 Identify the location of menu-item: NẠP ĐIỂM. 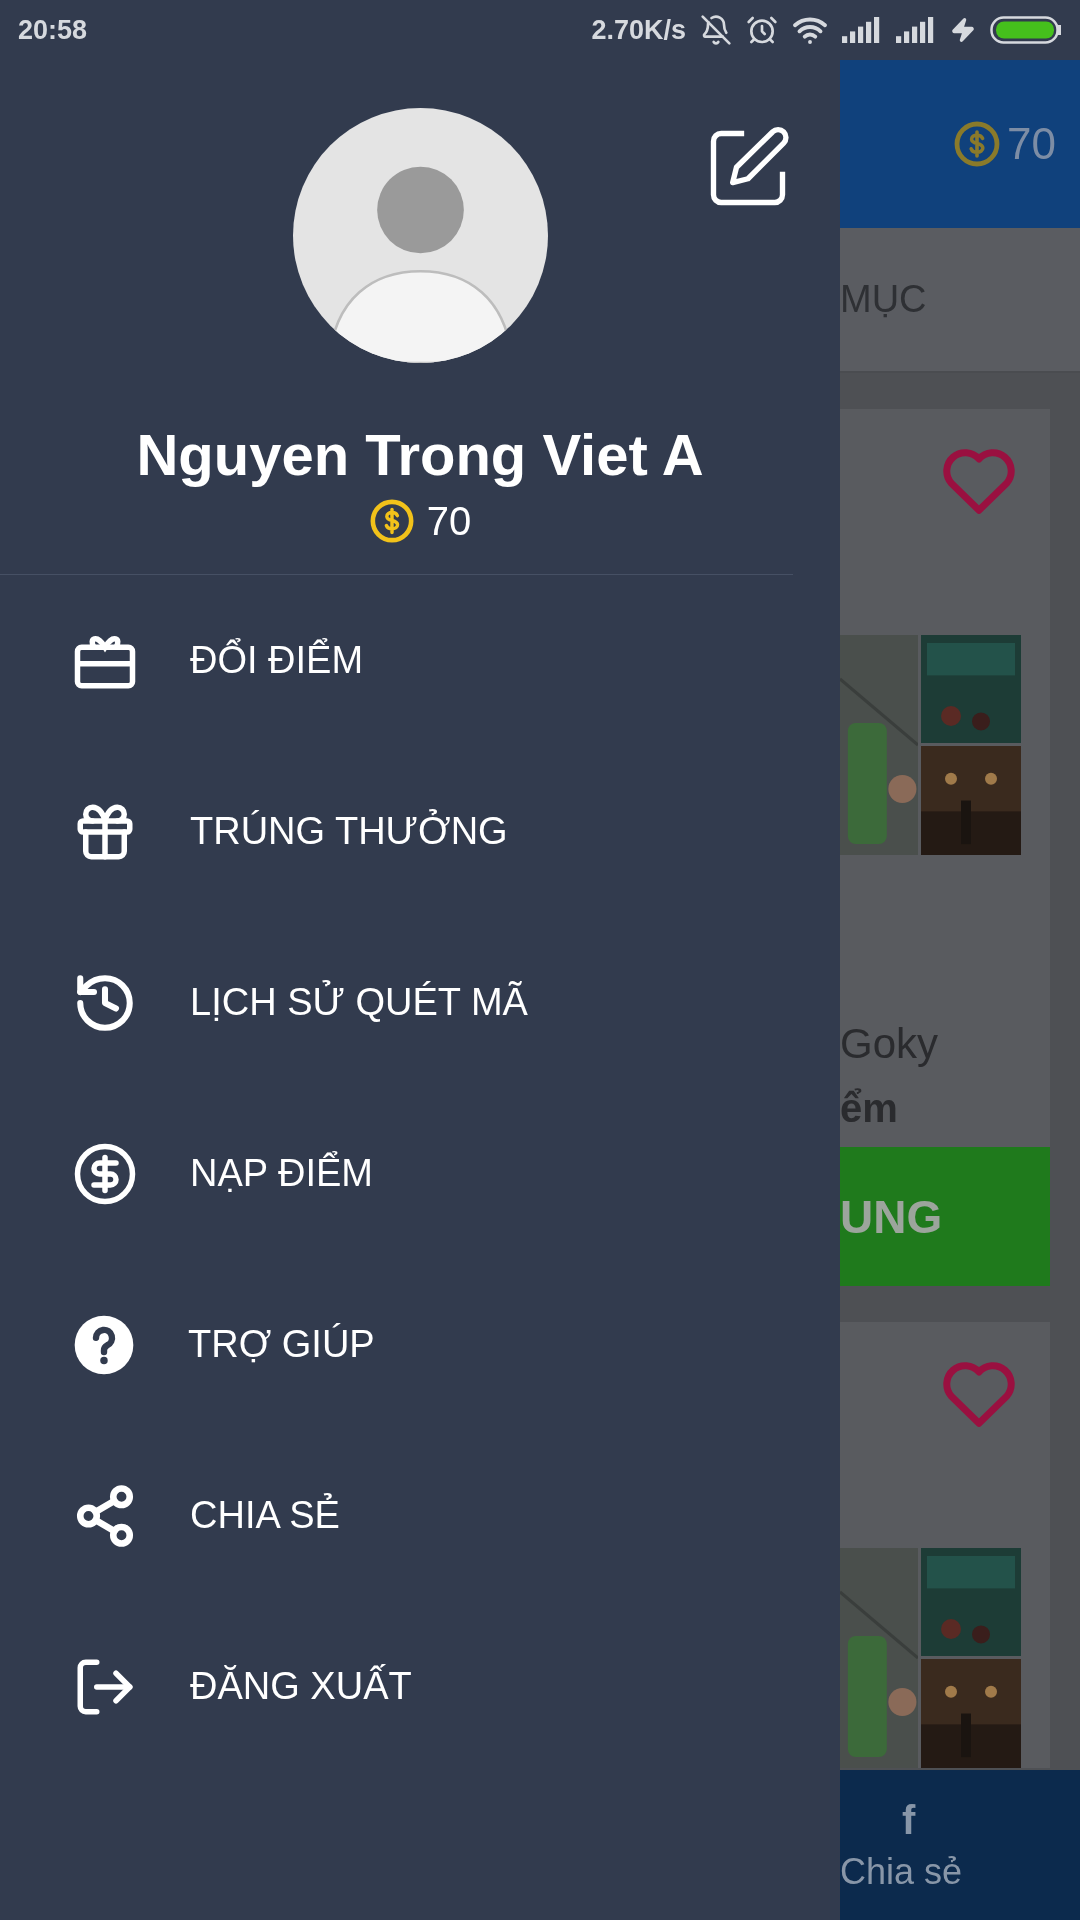
(420, 1173).